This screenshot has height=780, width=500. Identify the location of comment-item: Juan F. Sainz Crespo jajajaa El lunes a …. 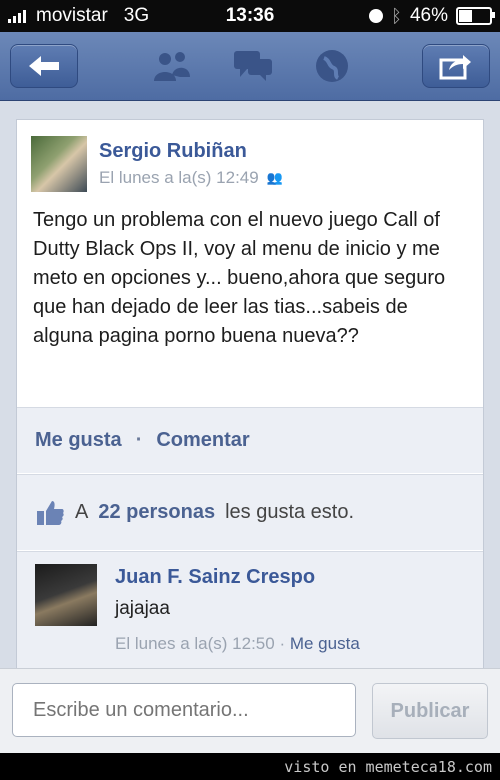
(250, 610).